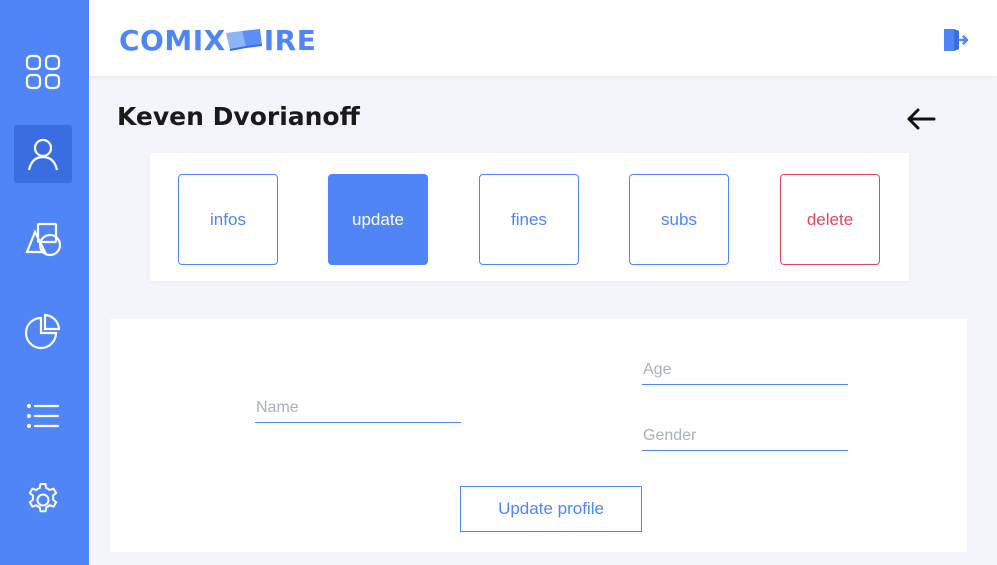  Describe the element at coordinates (529, 219) in the screenshot. I see `fines-button: fines` at that location.